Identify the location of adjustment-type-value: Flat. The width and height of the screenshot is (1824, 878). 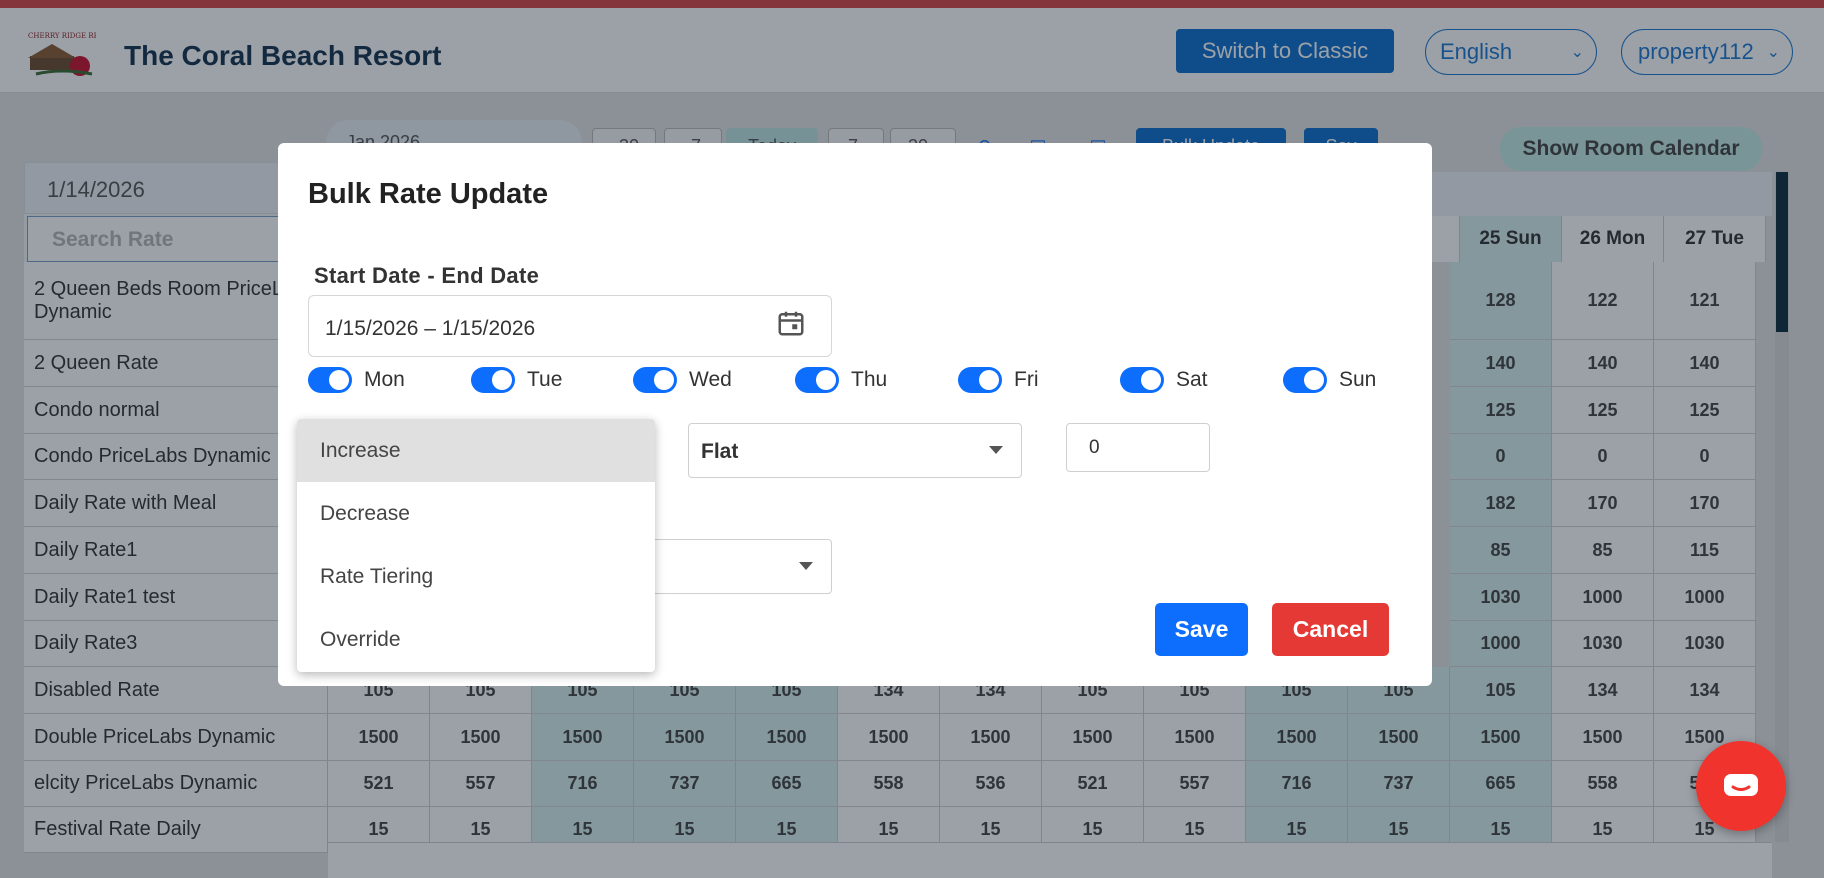
(720, 451).